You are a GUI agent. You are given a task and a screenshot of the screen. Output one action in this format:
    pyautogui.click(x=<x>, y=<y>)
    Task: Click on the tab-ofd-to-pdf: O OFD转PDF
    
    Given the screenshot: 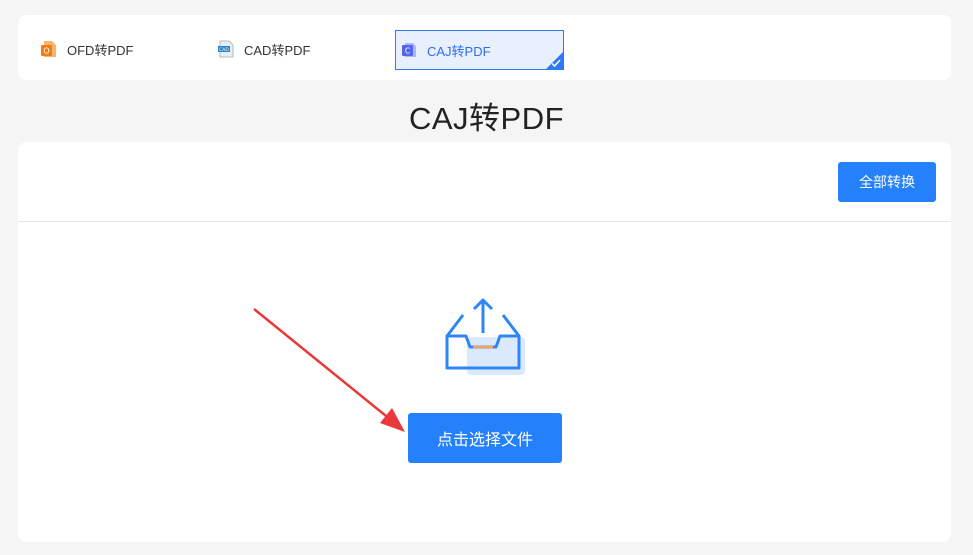 What is the action you would take?
    pyautogui.click(x=86, y=49)
    